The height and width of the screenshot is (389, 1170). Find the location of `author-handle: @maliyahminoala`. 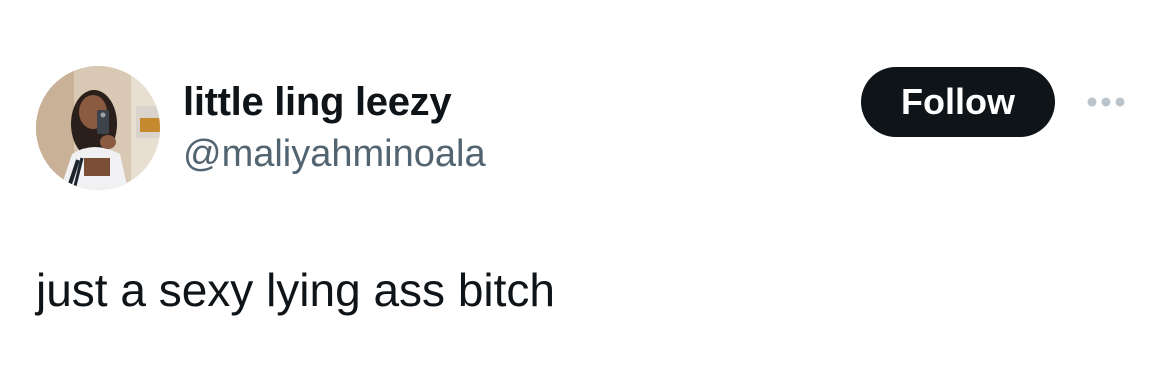

author-handle: @maliyahminoala is located at coordinates (334, 154).